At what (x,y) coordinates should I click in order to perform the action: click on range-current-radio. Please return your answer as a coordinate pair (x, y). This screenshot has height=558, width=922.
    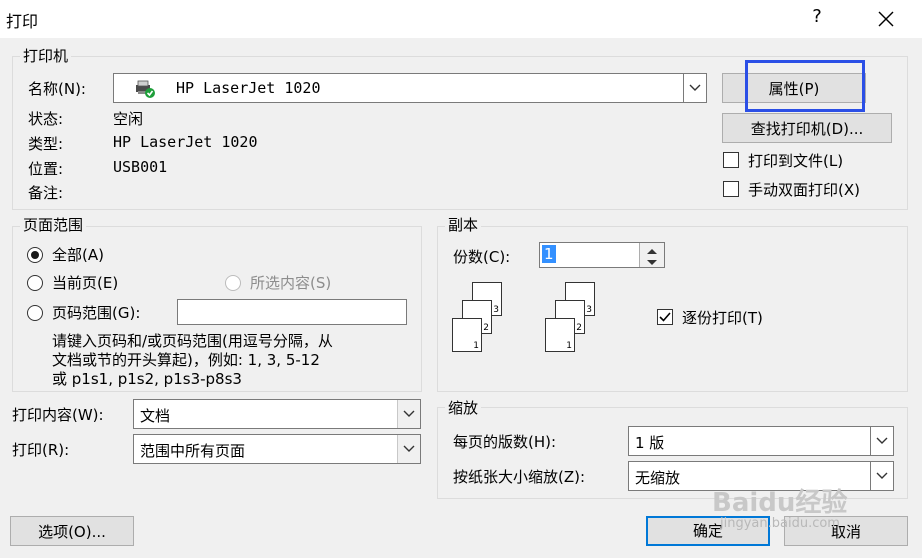
    Looking at the image, I should click on (35, 283).